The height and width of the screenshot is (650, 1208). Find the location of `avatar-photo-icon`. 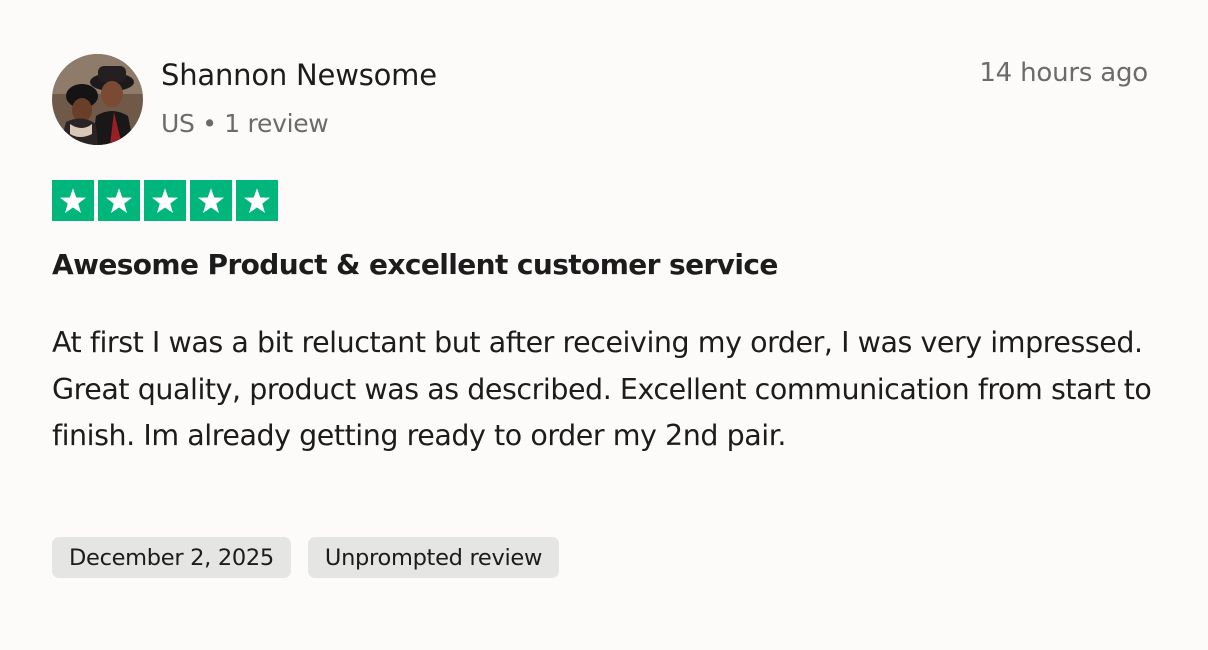

avatar-photo-icon is located at coordinates (97, 99).